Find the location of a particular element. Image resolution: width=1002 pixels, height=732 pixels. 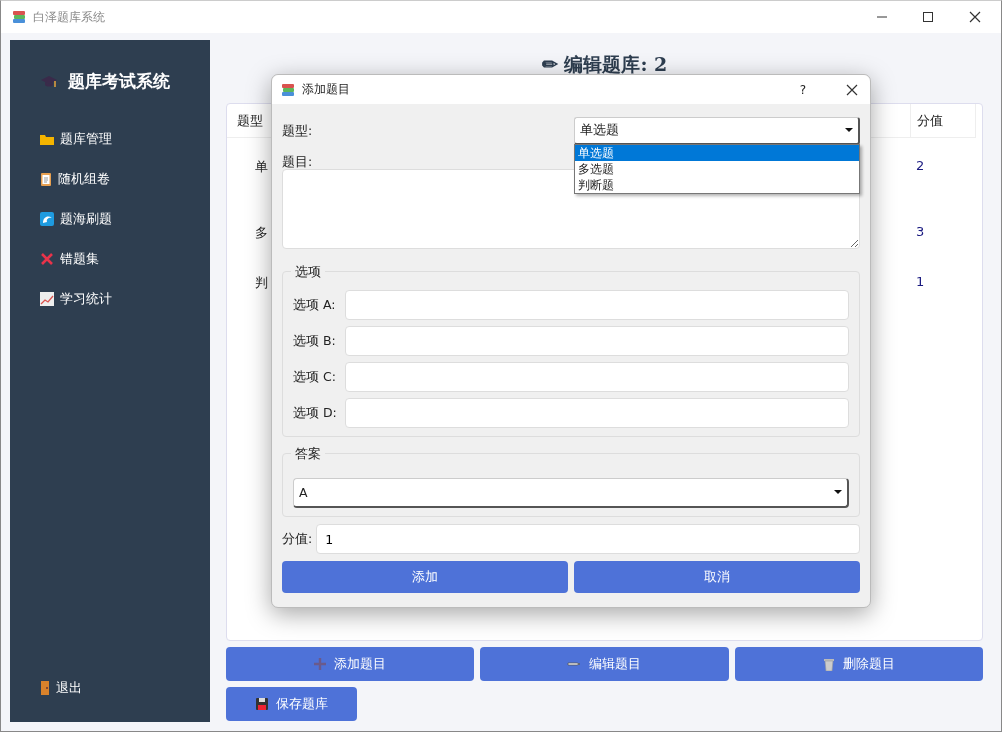

trash-icon is located at coordinates (828, 664).